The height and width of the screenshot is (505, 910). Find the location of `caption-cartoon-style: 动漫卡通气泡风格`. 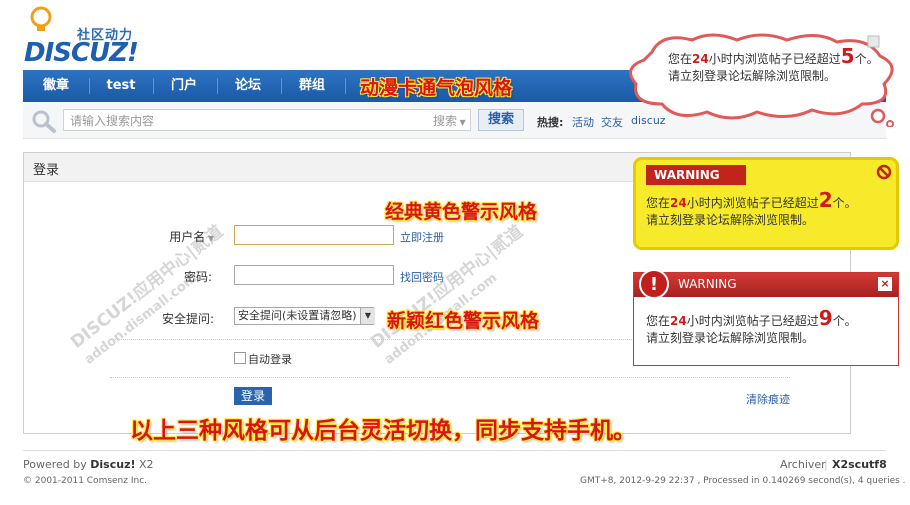

caption-cartoon-style: 动漫卡通气泡风格 is located at coordinates (436, 88).